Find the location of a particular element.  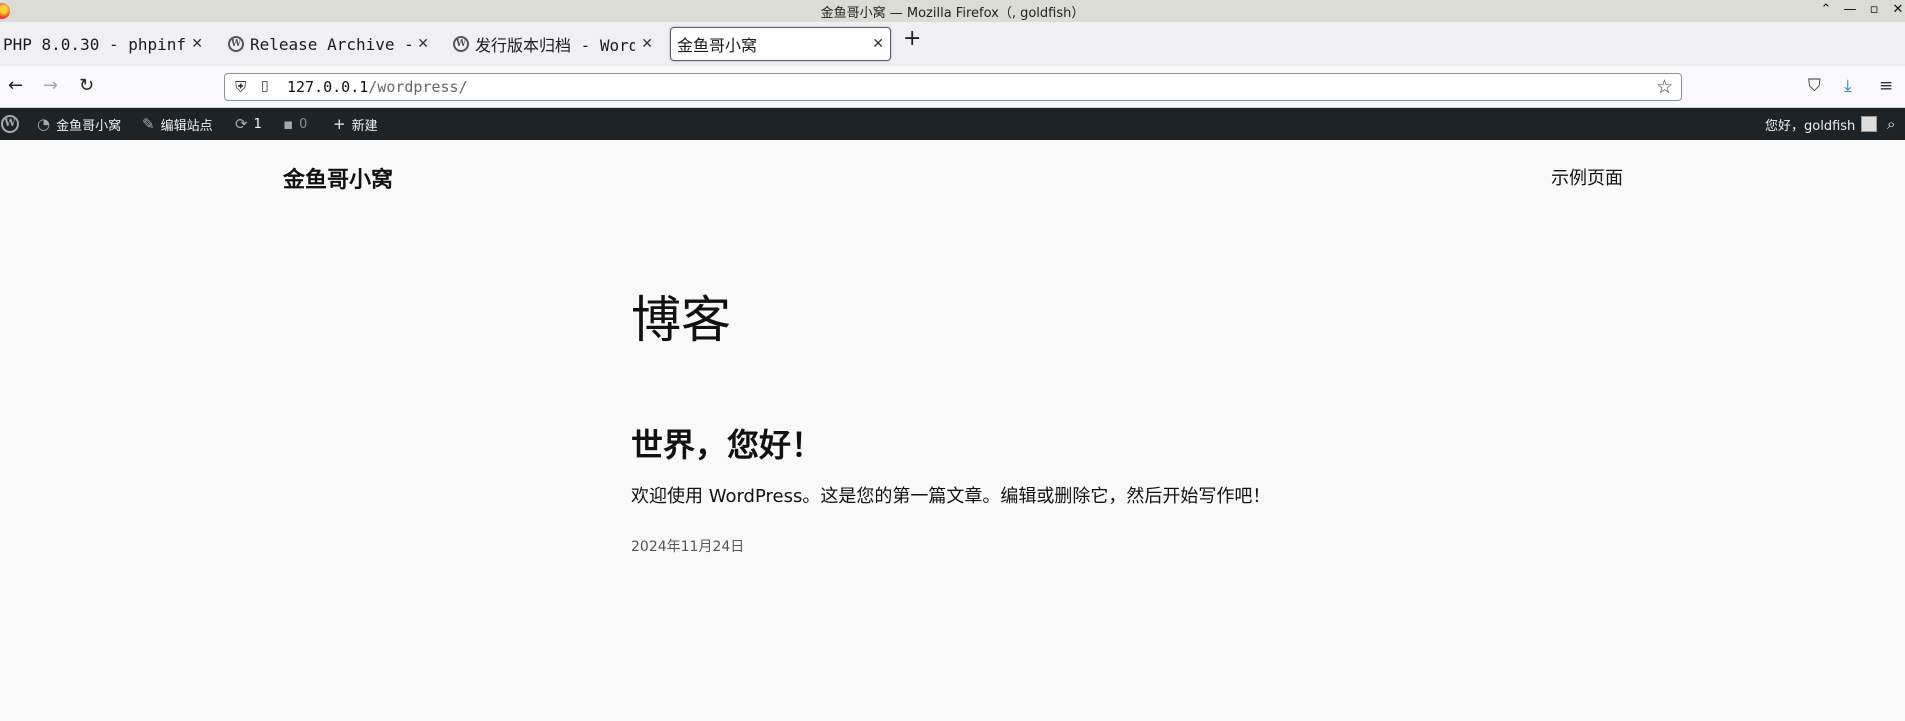

window-title: 金鱼哥小窝 — Mozilla Firefox（, goldfish） is located at coordinates (952, 13).